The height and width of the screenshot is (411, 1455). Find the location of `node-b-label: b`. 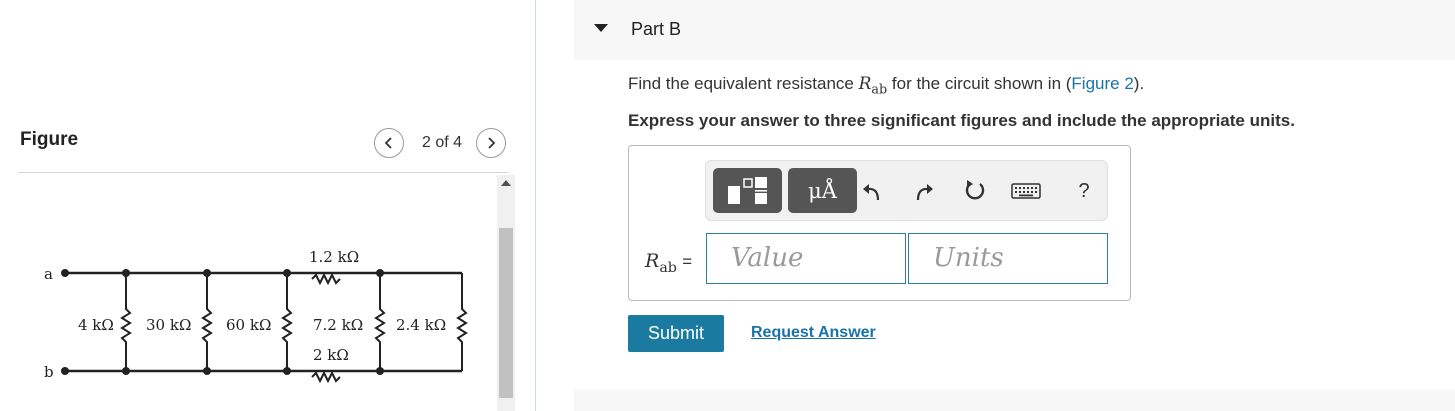

node-b-label: b is located at coordinates (49, 372).